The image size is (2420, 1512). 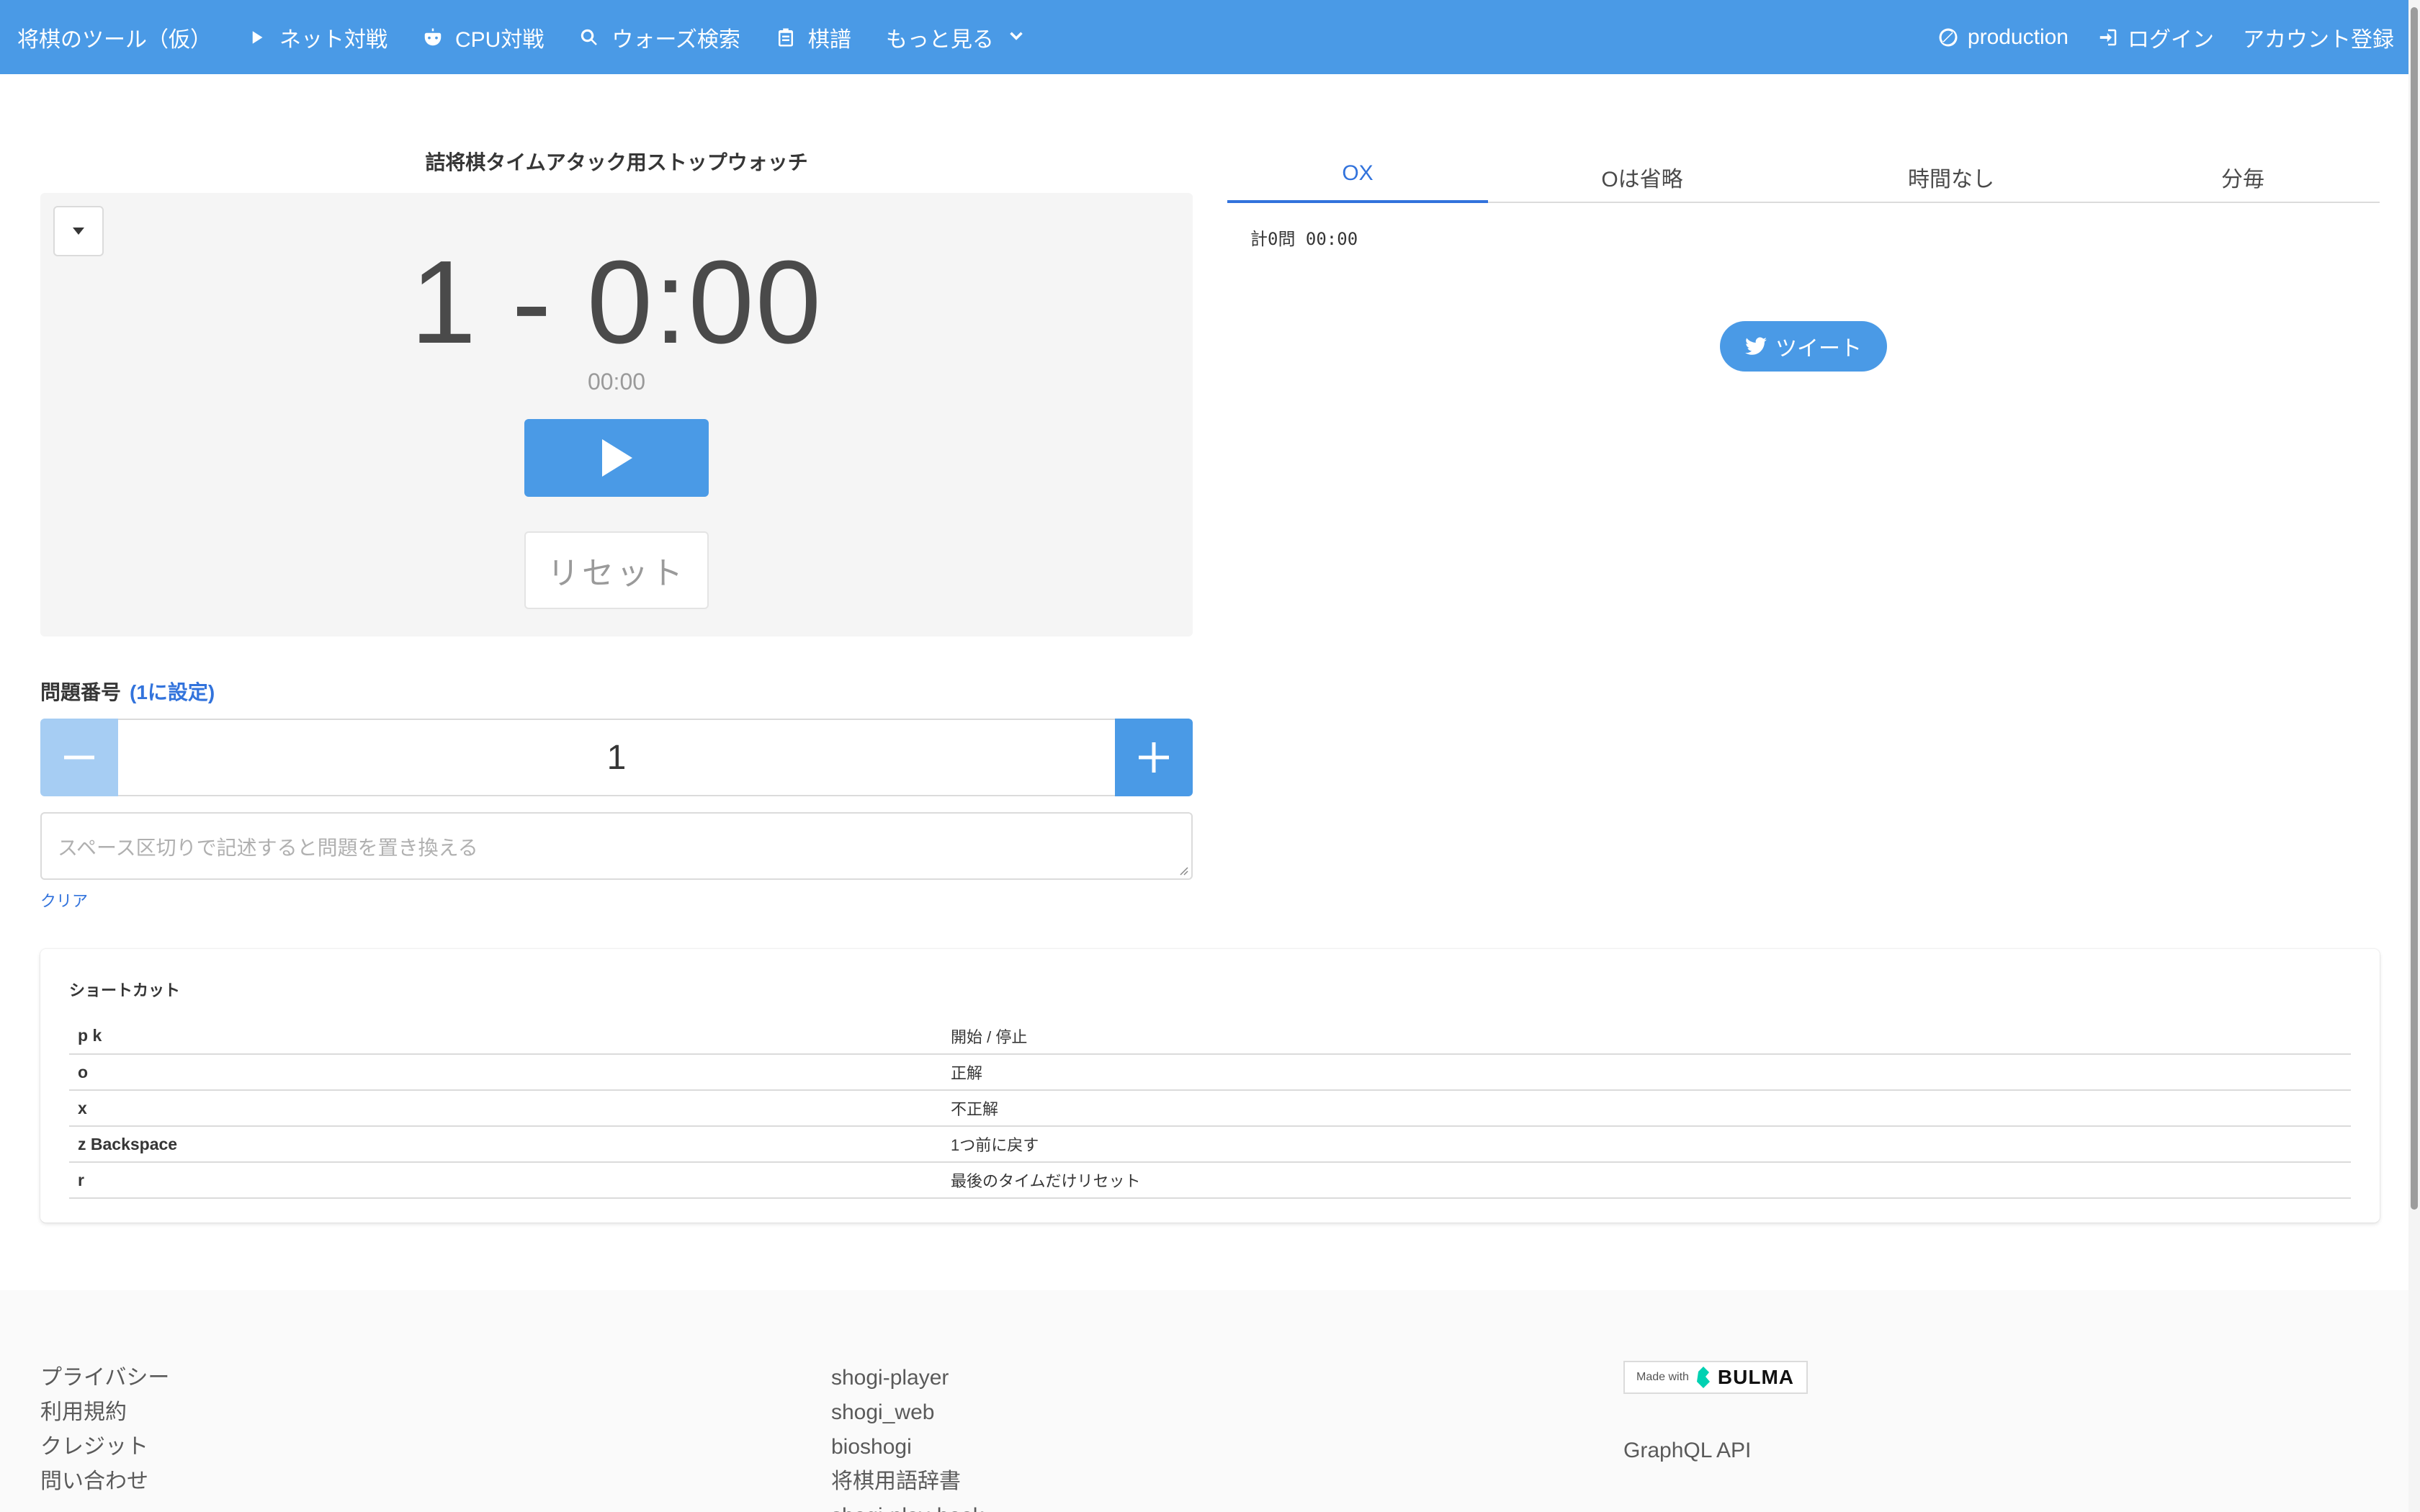 What do you see at coordinates (505, 1072) in the screenshot?
I see `shortcut-key: o` at bounding box center [505, 1072].